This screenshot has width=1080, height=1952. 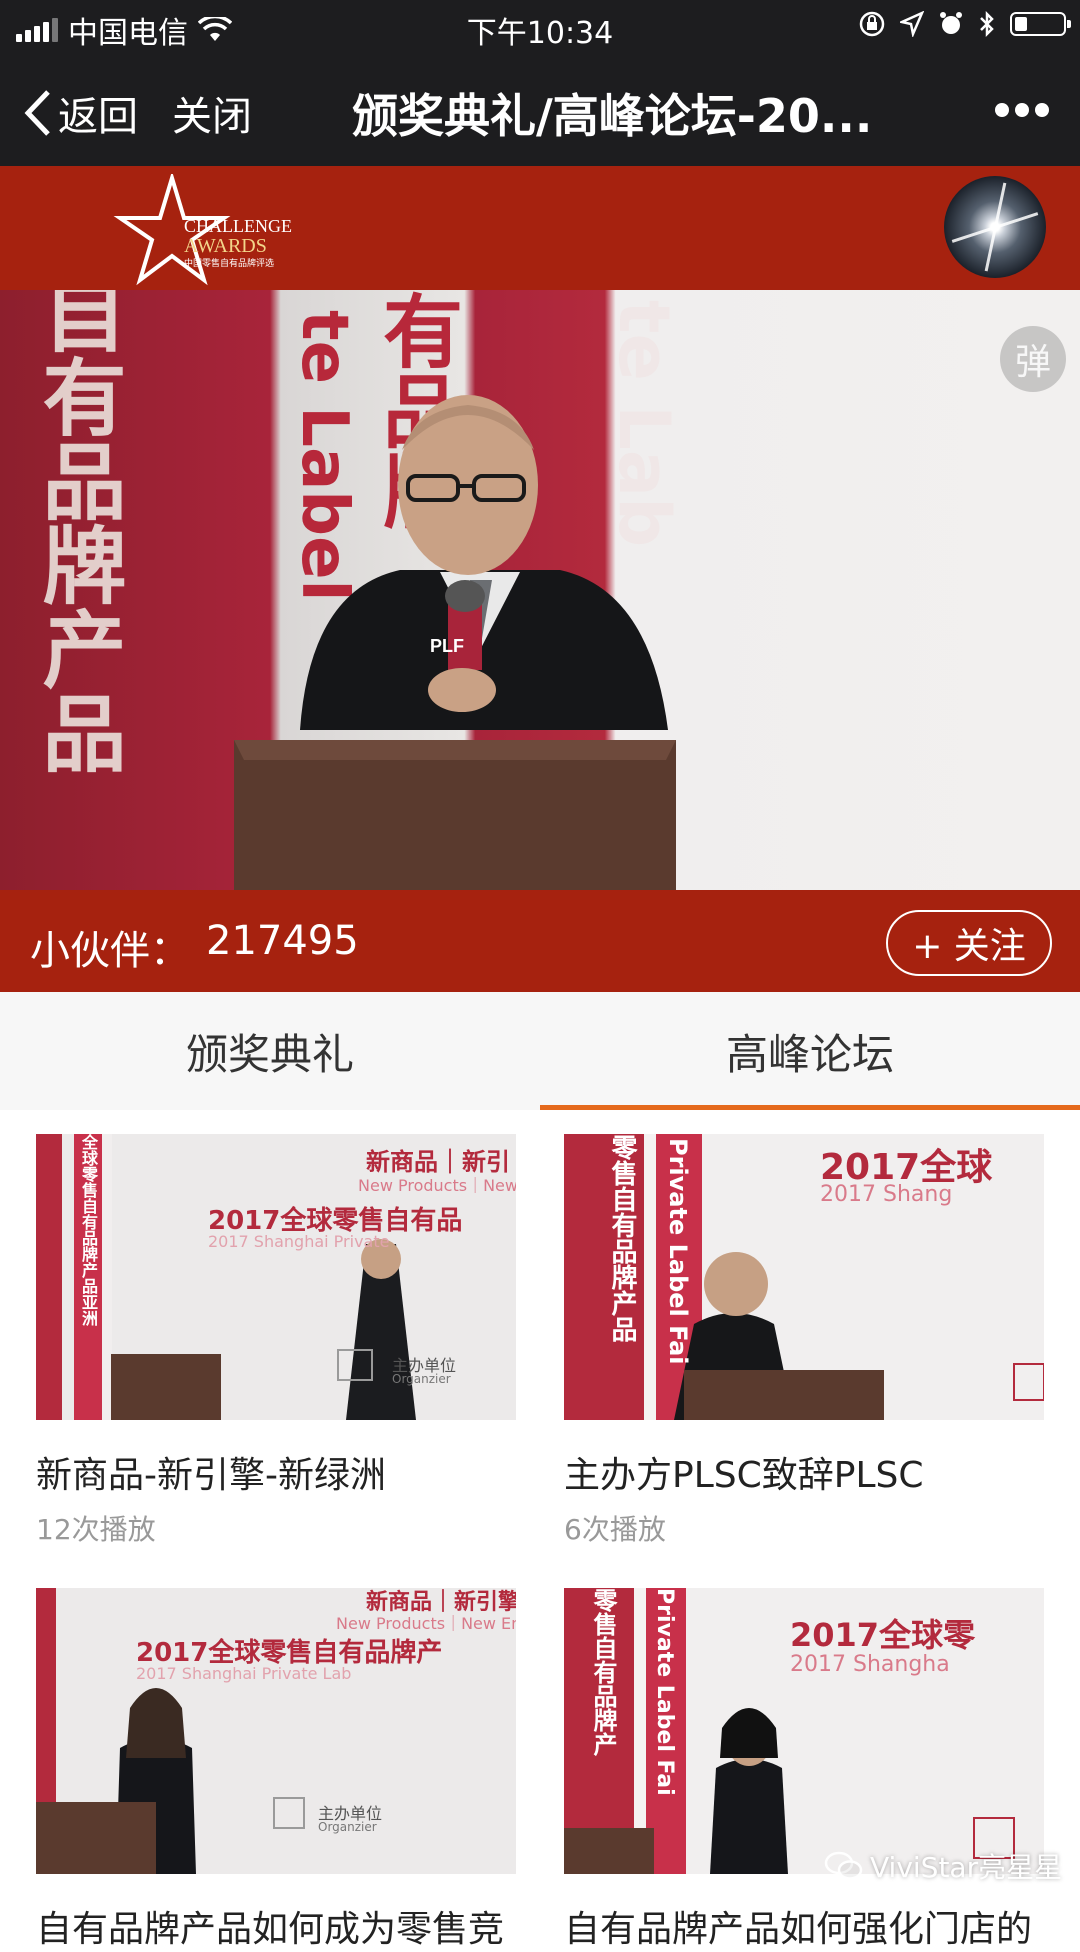 I want to click on challenge-awards-logo: CHALLENGE AWARDS 中国零售自有品牌评选, so click(x=202, y=230).